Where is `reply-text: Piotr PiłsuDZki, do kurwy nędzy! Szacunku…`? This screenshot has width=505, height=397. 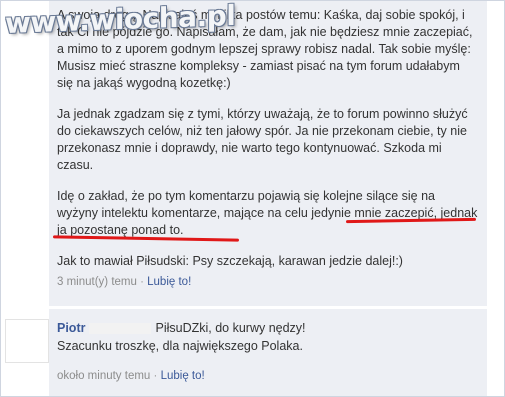
reply-text: Piotr PiłsuDZki, do kurwy nędzy! Szacunku… is located at coordinates (272, 337).